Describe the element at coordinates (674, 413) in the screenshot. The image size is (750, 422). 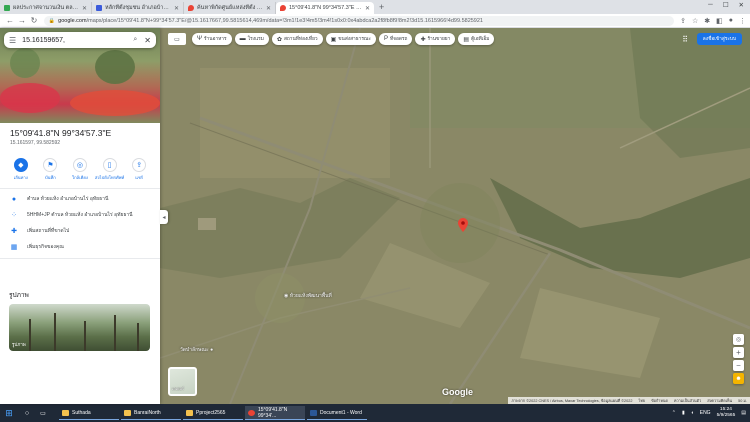
I see `tray-chevron-icon: ⌃` at that location.